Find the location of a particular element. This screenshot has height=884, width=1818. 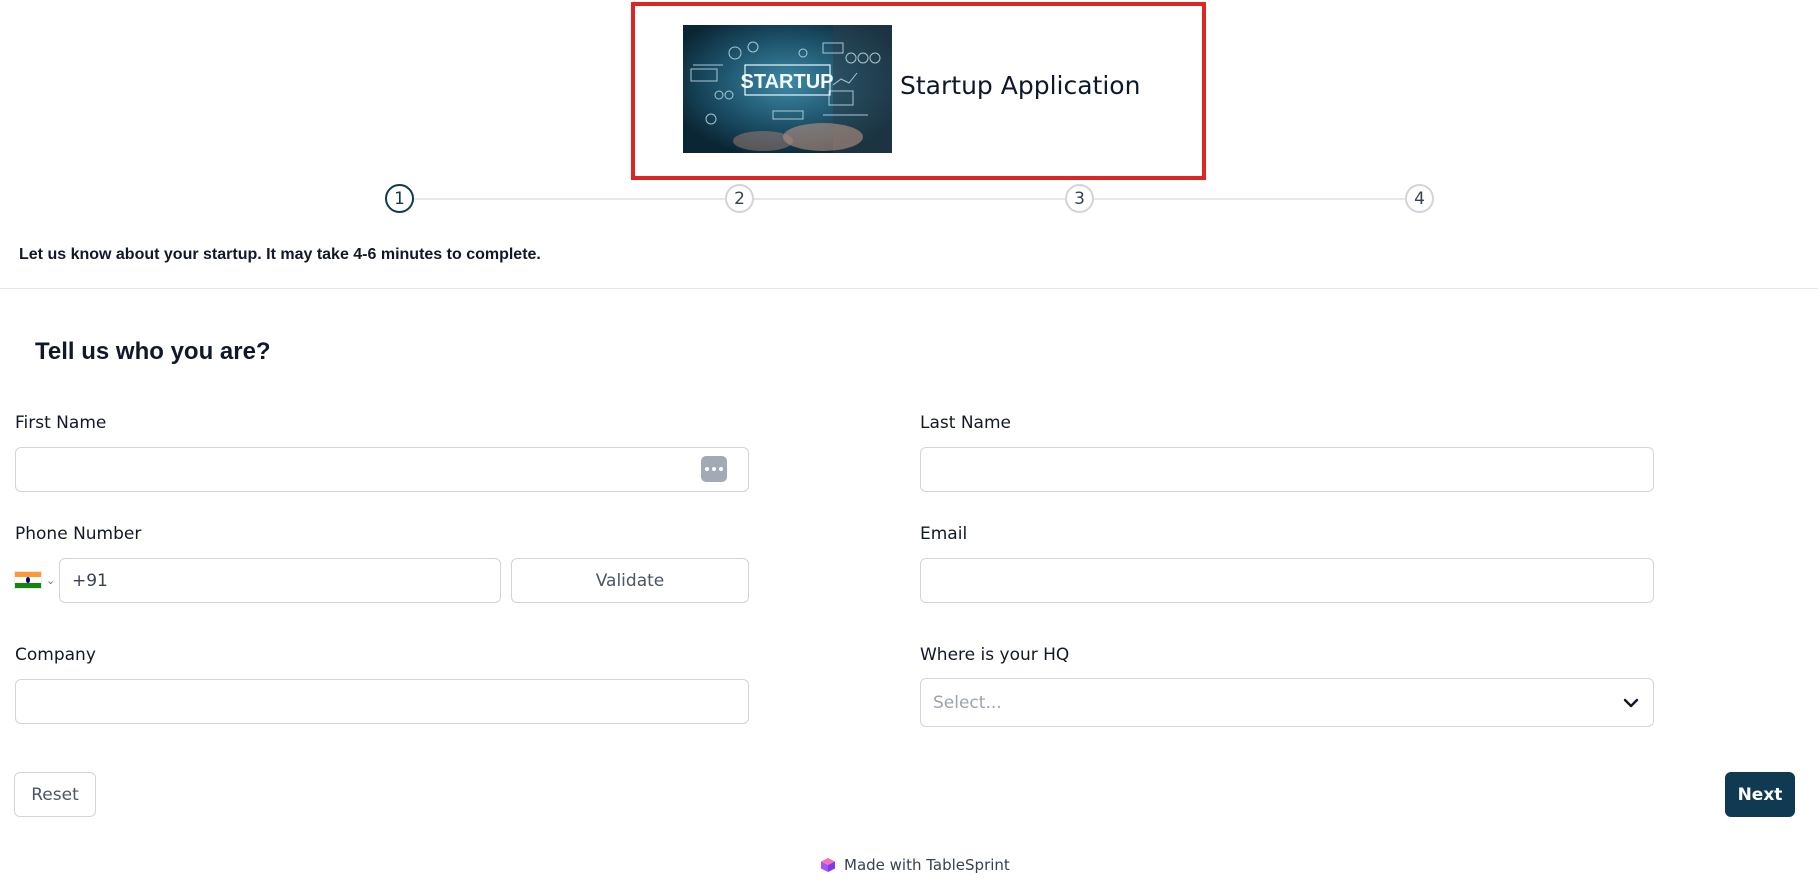

startup-banner-image: STARTUP is located at coordinates (787, 89).